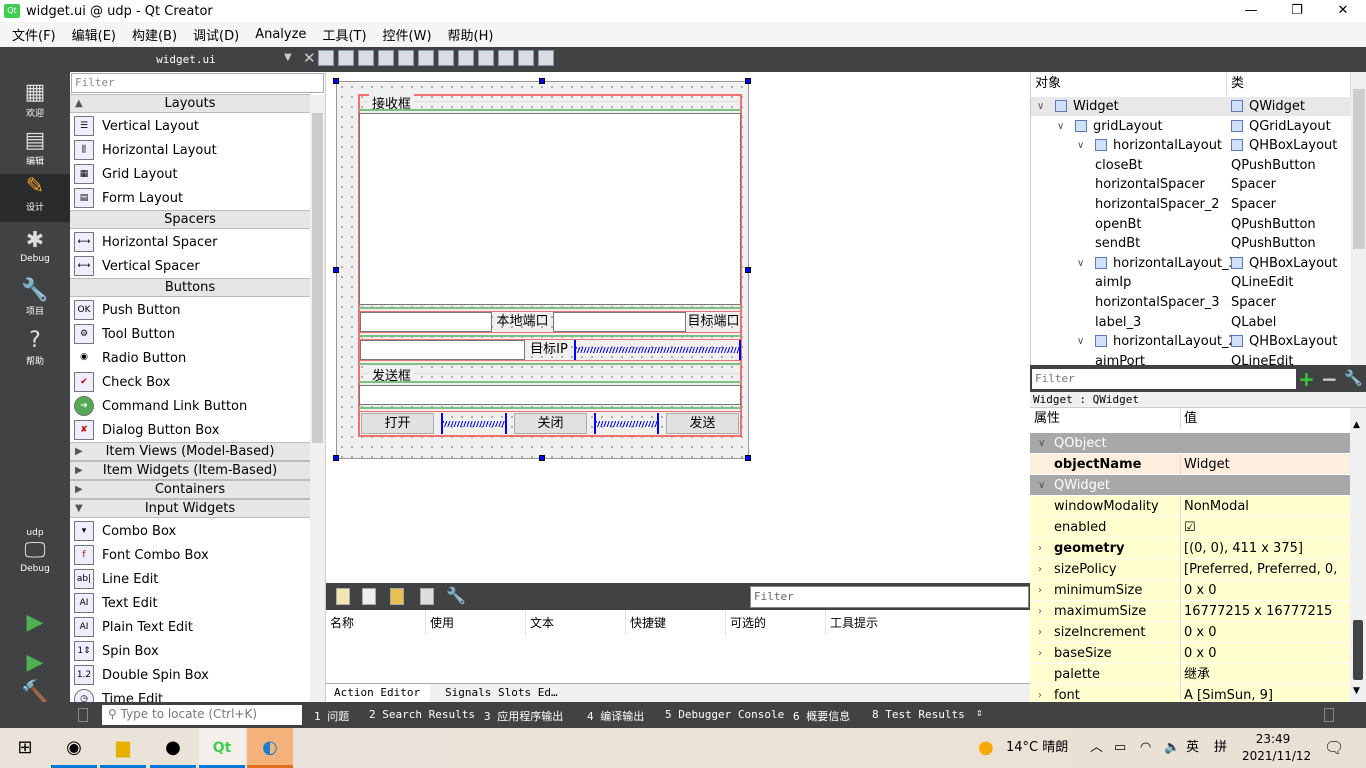 This screenshot has width=1366, height=768. What do you see at coordinates (724, 714) in the screenshot?
I see `pane-debugger-console: 5 Debugger Console` at bounding box center [724, 714].